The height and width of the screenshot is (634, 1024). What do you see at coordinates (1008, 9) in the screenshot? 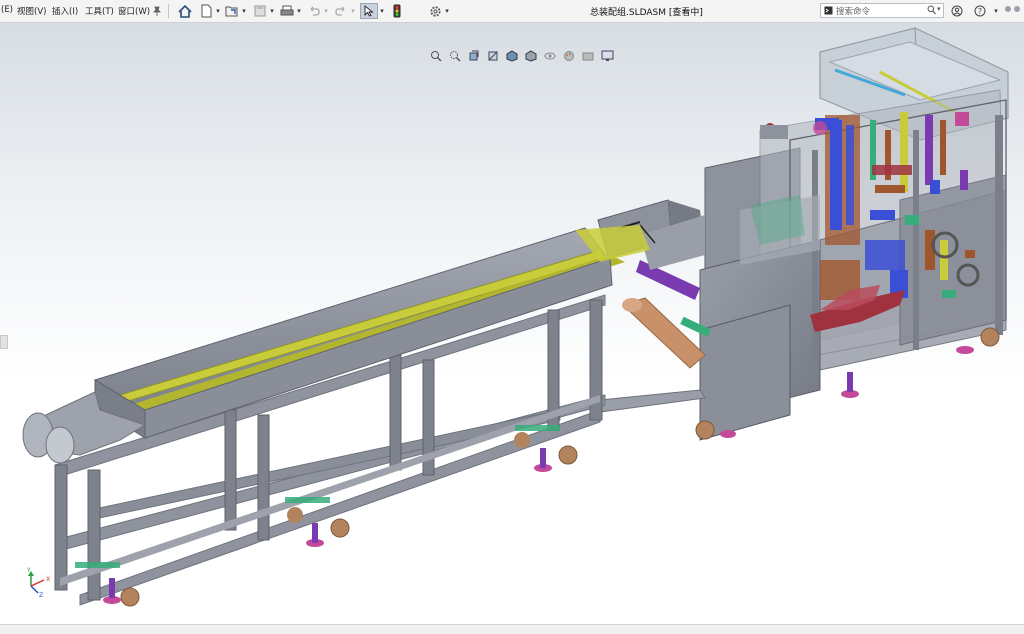
I see `window-minimize-button` at bounding box center [1008, 9].